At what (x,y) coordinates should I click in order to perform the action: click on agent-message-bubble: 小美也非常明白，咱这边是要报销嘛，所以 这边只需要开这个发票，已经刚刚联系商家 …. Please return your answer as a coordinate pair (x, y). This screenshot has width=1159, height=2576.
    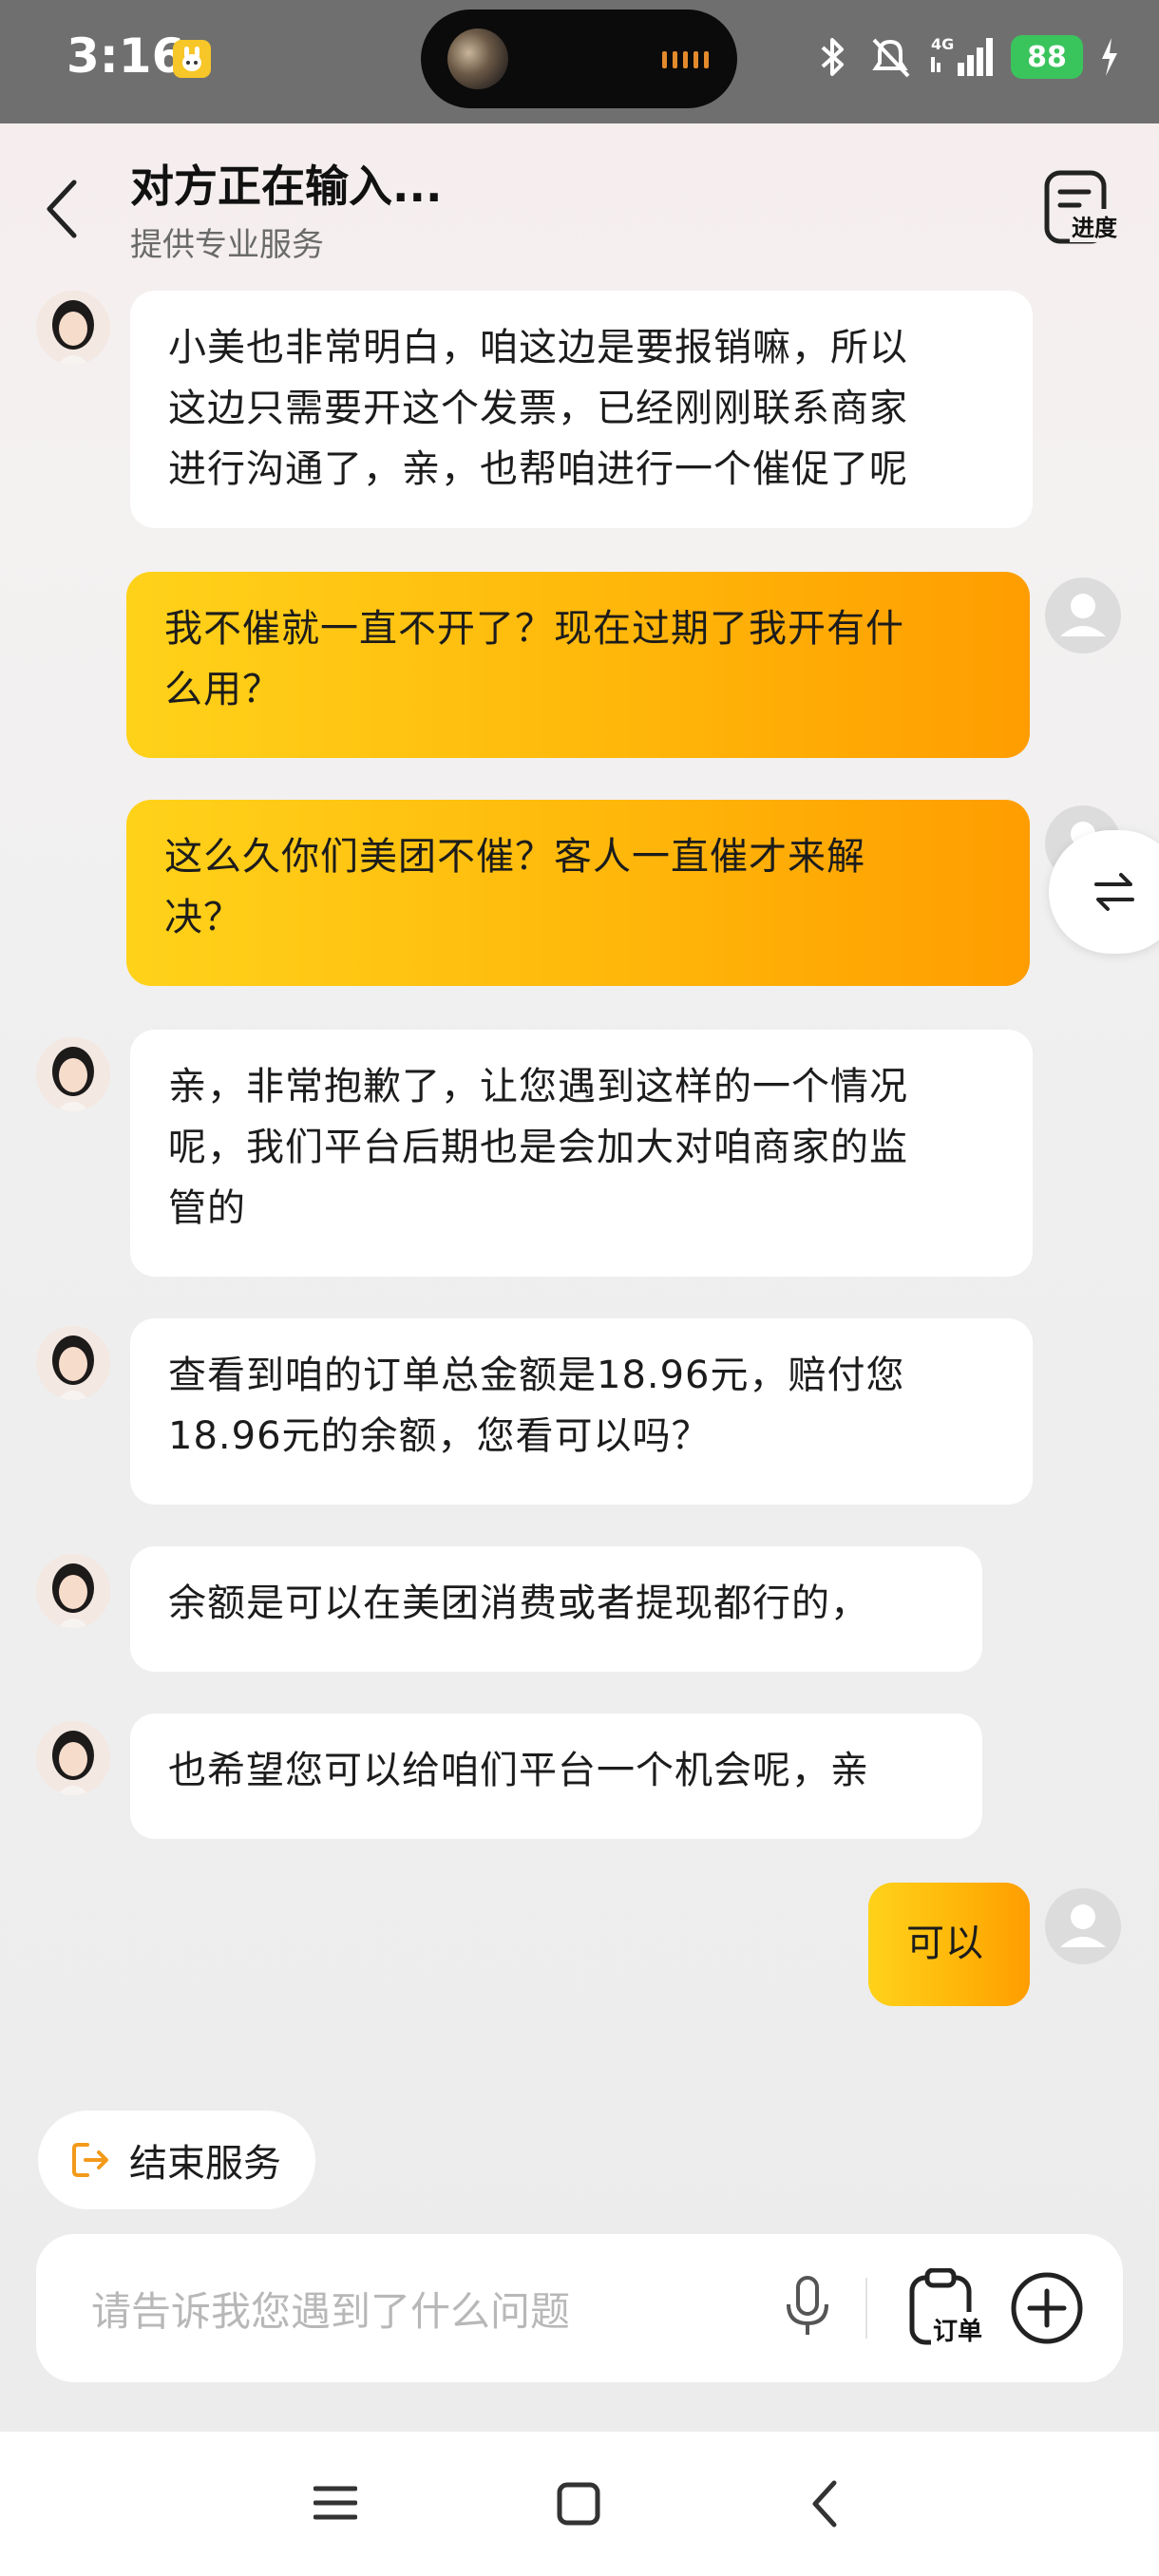
    Looking at the image, I should click on (581, 409).